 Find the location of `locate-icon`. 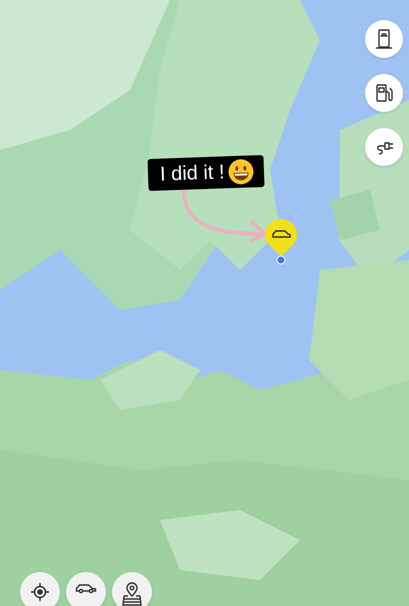

locate-icon is located at coordinates (40, 592).